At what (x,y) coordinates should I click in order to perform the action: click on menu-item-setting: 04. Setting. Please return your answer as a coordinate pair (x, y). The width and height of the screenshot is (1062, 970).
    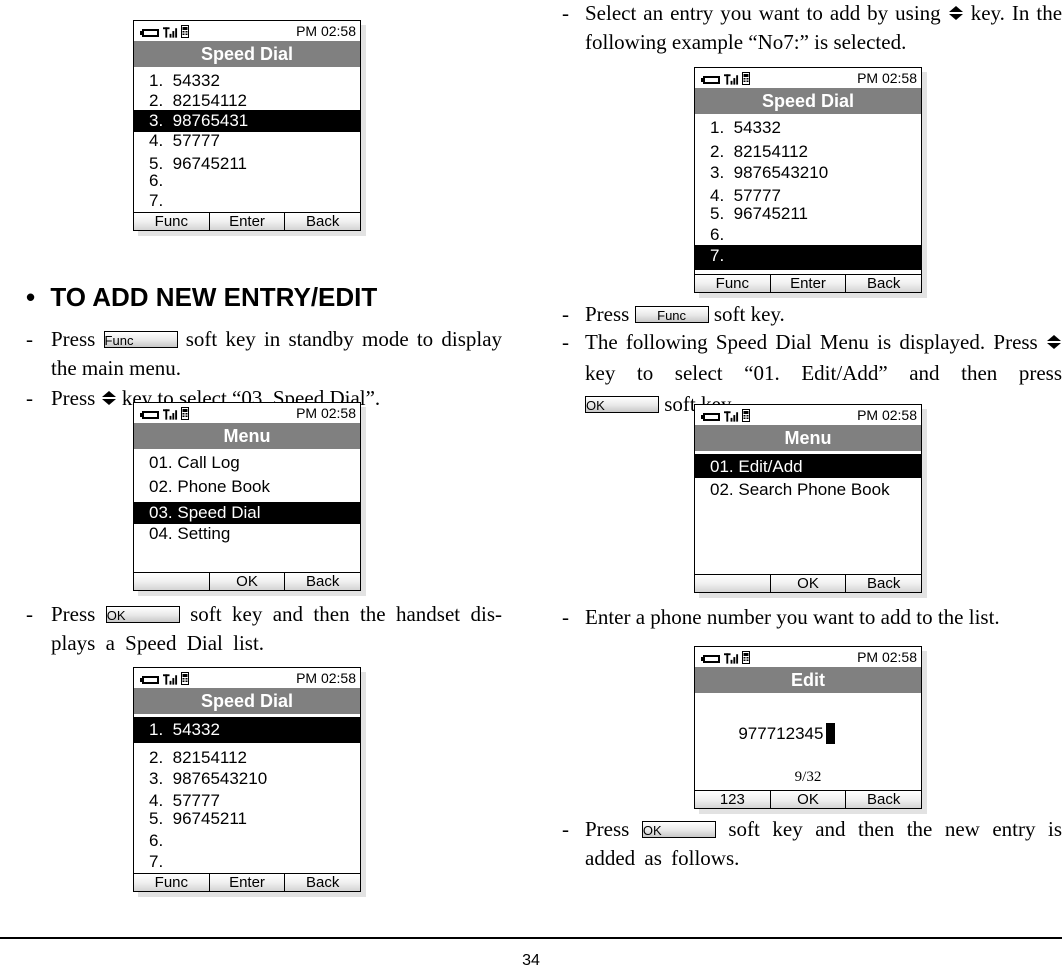
    Looking at the image, I should click on (247, 534).